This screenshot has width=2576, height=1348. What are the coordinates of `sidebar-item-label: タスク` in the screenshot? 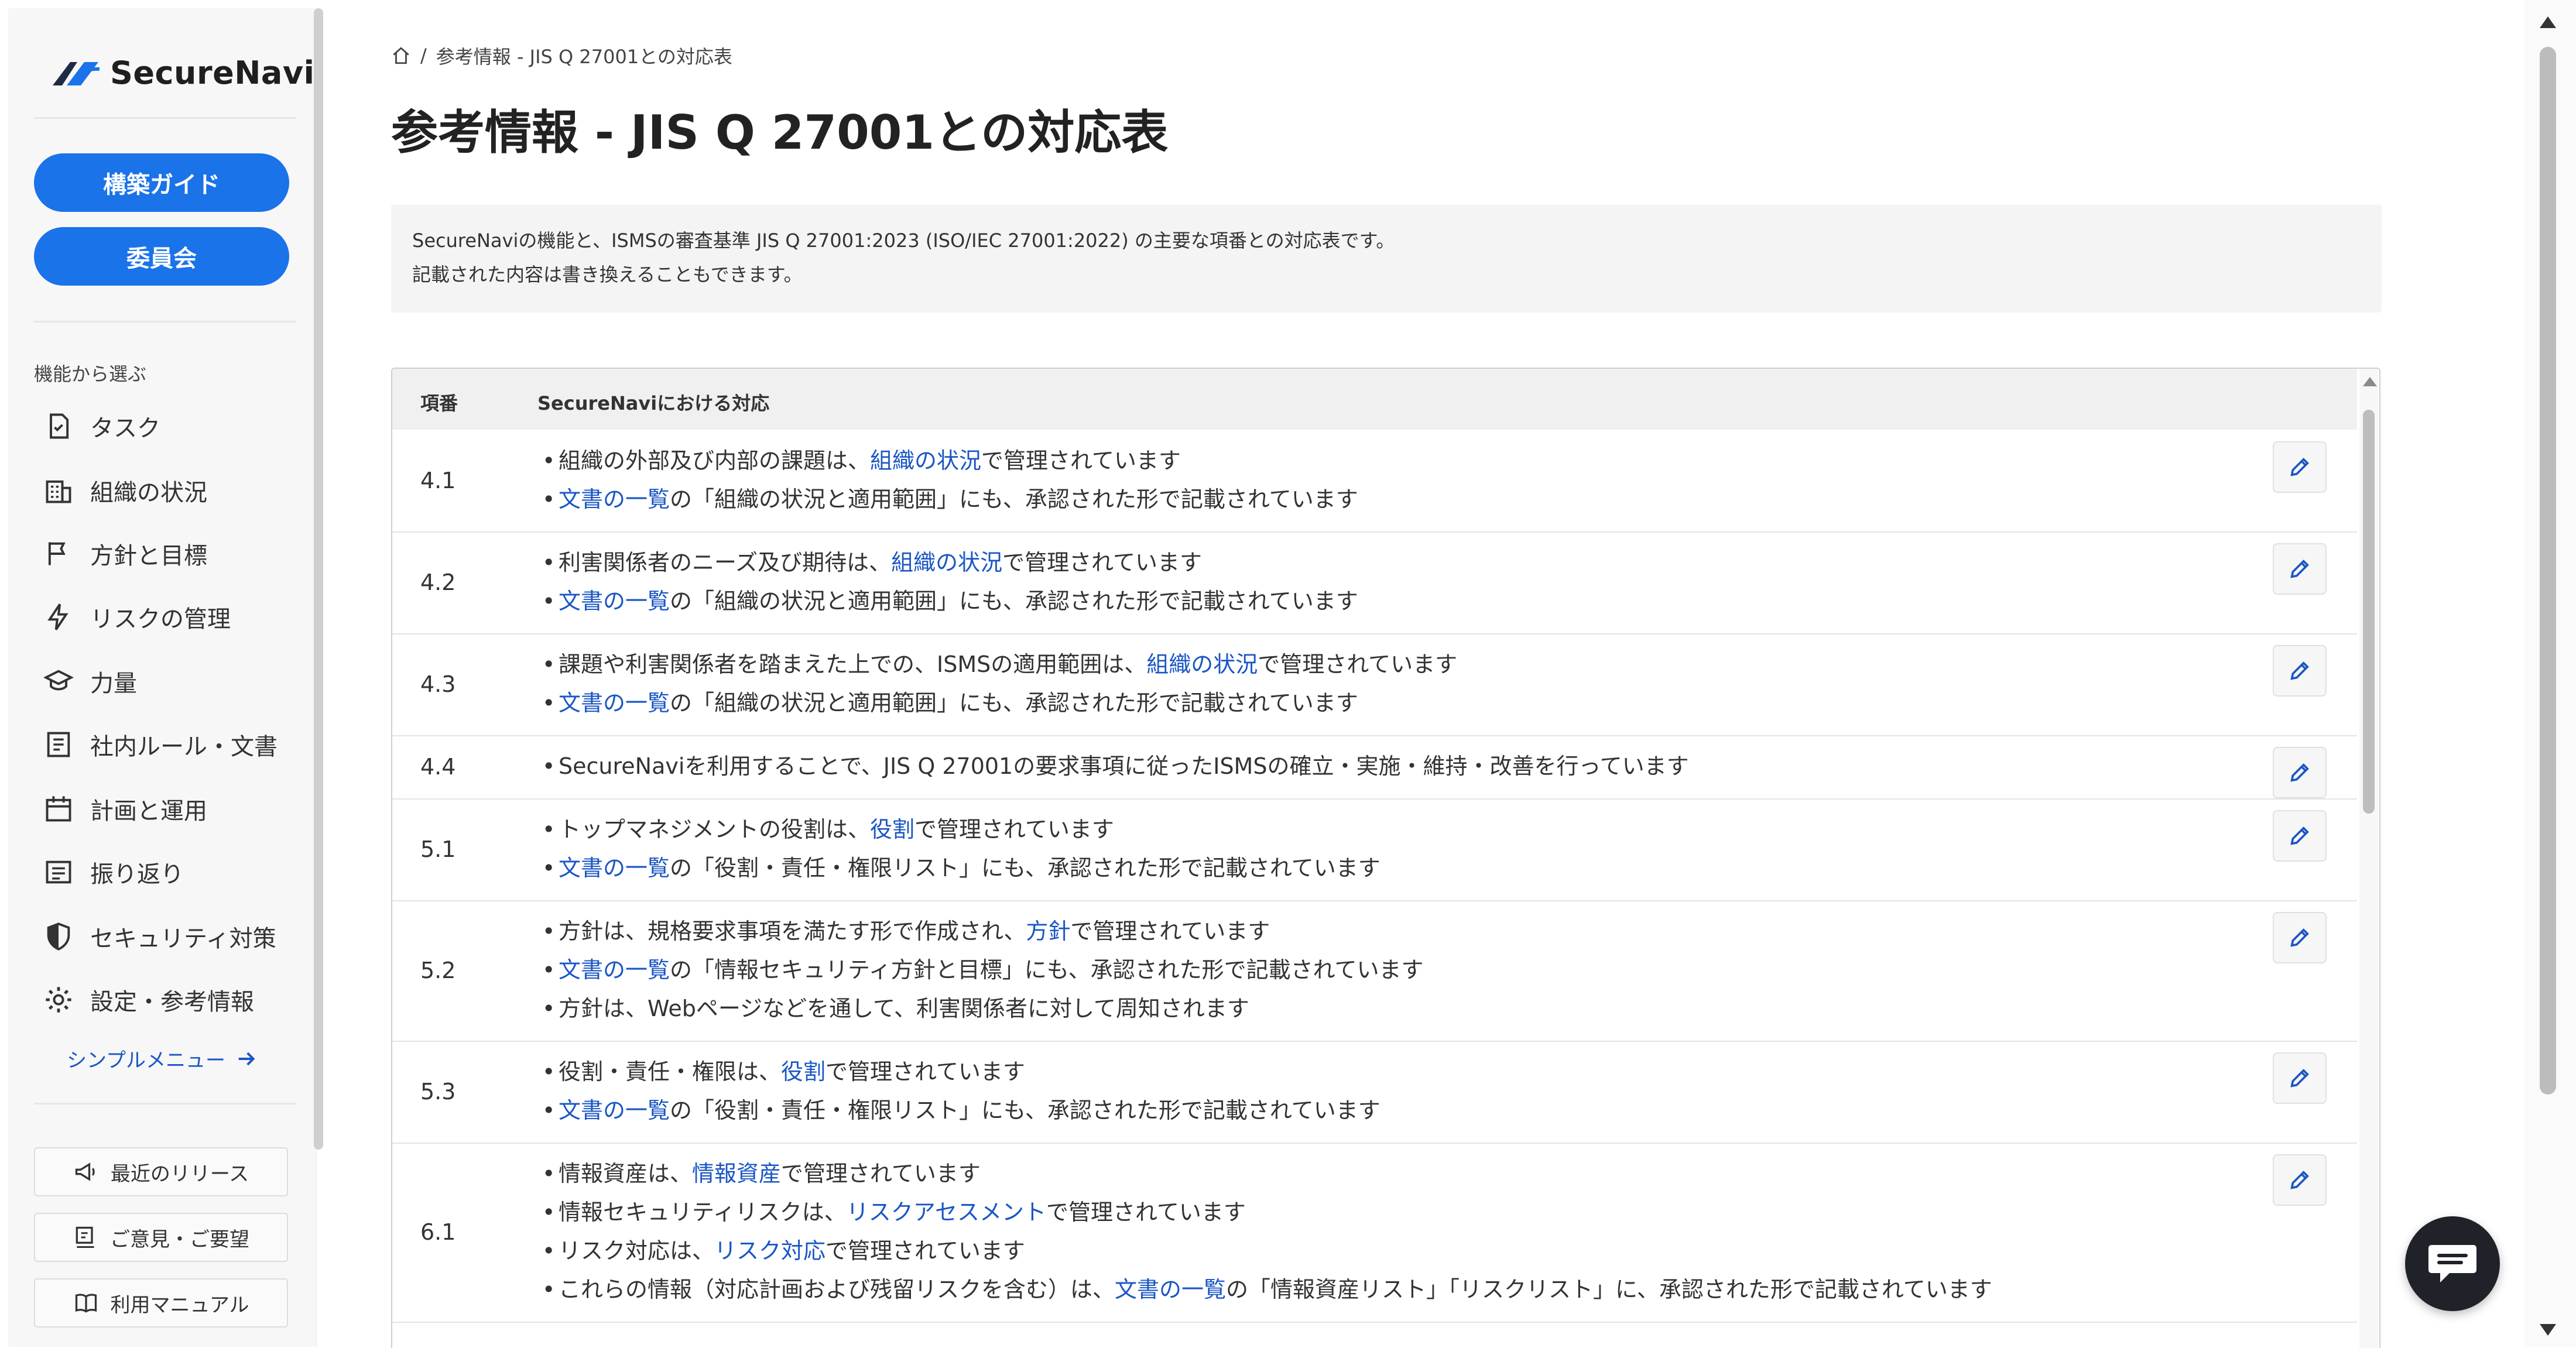 It's located at (125, 428).